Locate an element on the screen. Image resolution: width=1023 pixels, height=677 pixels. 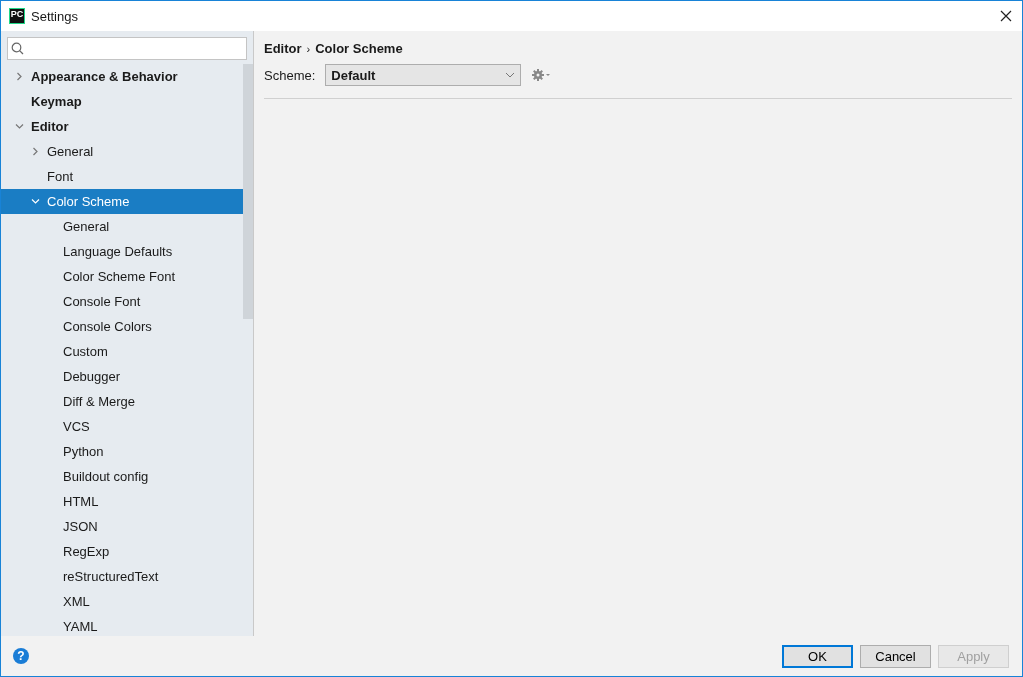
tree-item: Color Scheme Font is located at coordinates (122, 276).